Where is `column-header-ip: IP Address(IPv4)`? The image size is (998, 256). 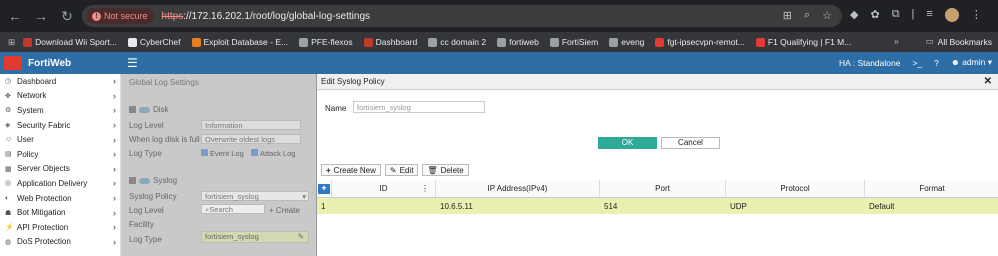 column-header-ip: IP Address(IPv4) is located at coordinates (518, 188).